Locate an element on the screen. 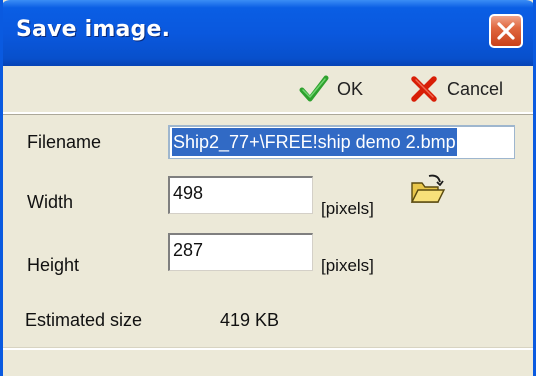 The height and width of the screenshot is (376, 539). close-icon is located at coordinates (506, 31).